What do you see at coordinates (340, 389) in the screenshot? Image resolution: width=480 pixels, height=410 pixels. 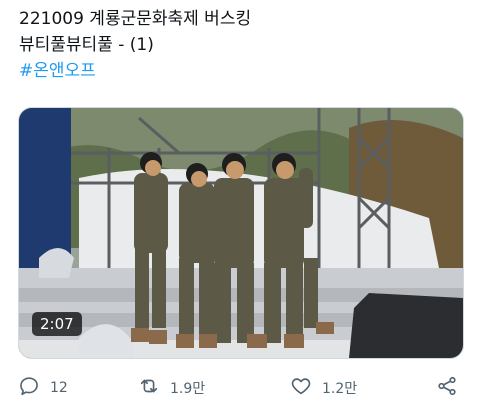 I see `like-count: 1.2만` at bounding box center [340, 389].